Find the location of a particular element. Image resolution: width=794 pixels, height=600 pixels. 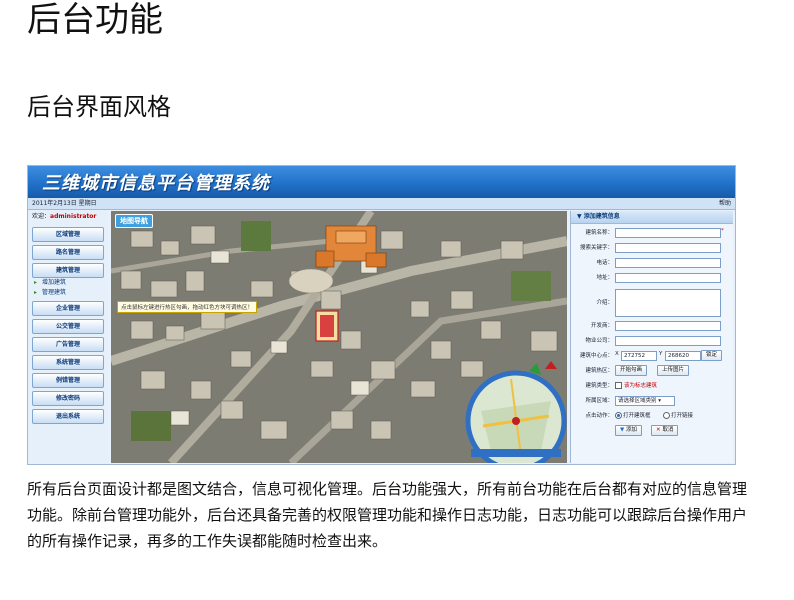

submenu-add-building: 增加建筑 is located at coordinates (68, 283).